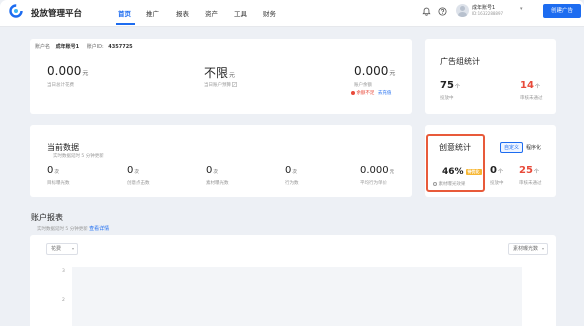 This screenshot has height=326, width=584. What do you see at coordinates (78, 156) in the screenshot?
I see `current-data-subtitle: 实时数据延时 5 分钟更新` at bounding box center [78, 156].